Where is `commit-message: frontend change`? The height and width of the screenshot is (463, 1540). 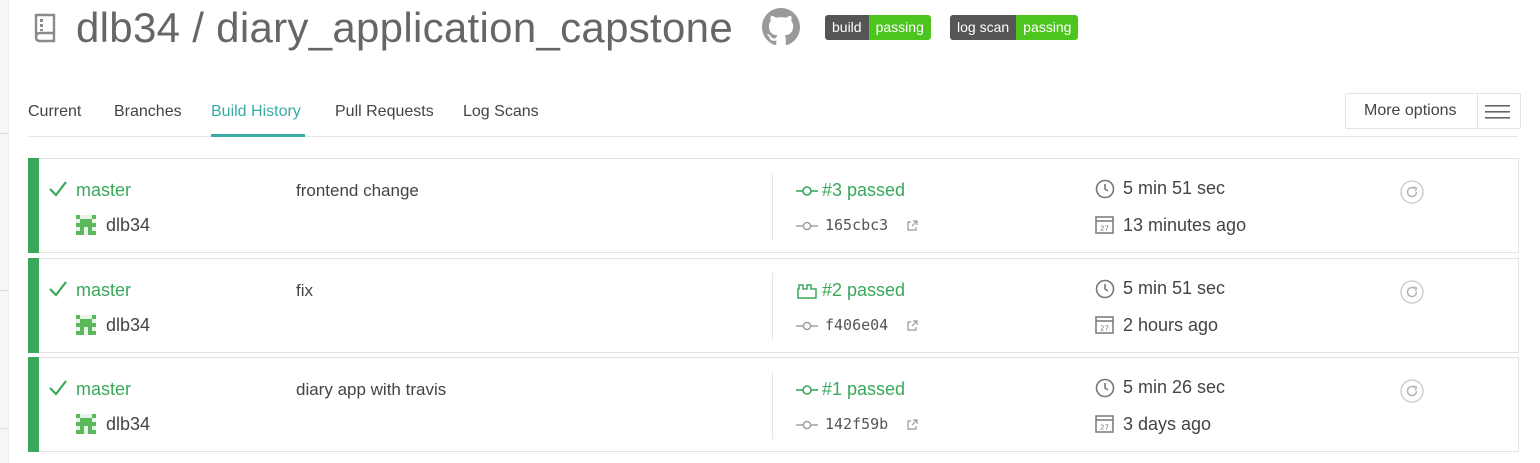
commit-message: frontend change is located at coordinates (357, 191).